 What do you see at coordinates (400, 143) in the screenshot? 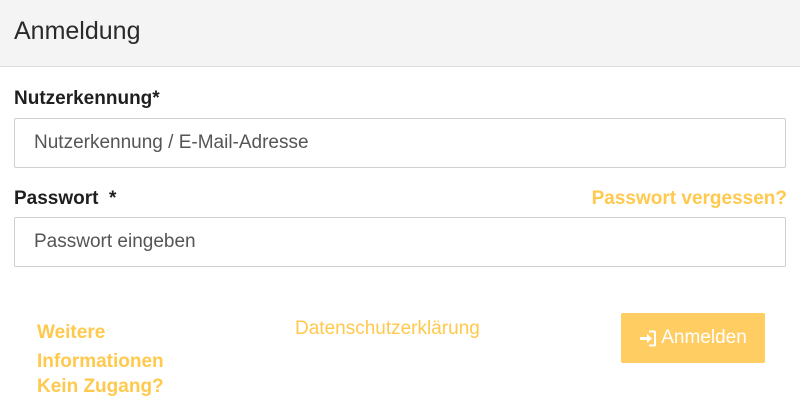
I see `username-input` at bounding box center [400, 143].